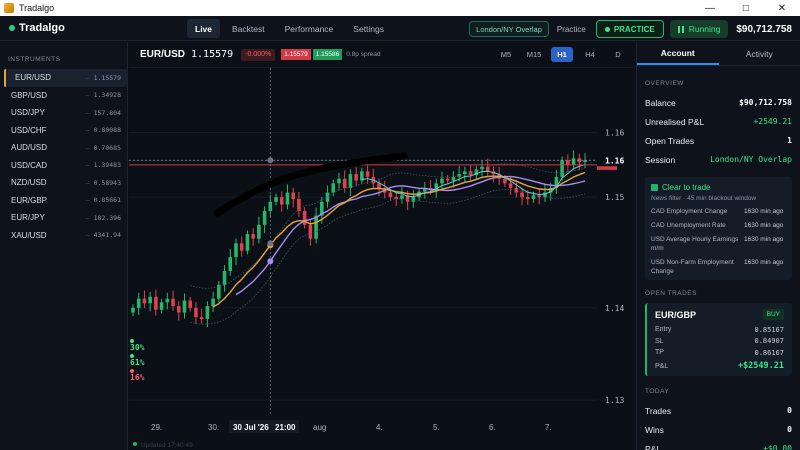  What do you see at coordinates (103, 113) in the screenshot?
I see `instrument-price: 157.804` at bounding box center [103, 113].